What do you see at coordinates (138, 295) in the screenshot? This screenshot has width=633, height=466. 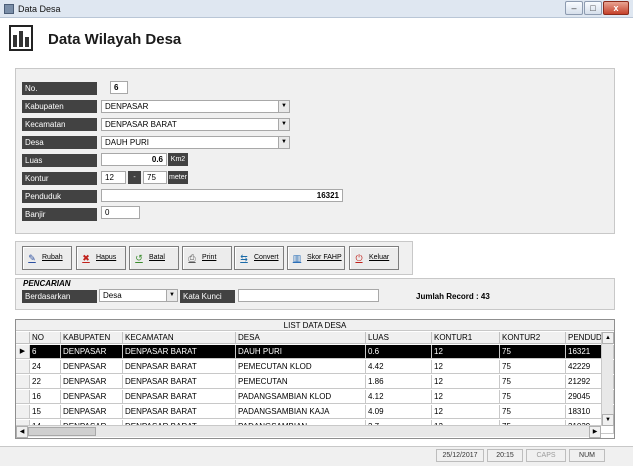 I see `berdasarkan-select: Desa ▼` at bounding box center [138, 295].